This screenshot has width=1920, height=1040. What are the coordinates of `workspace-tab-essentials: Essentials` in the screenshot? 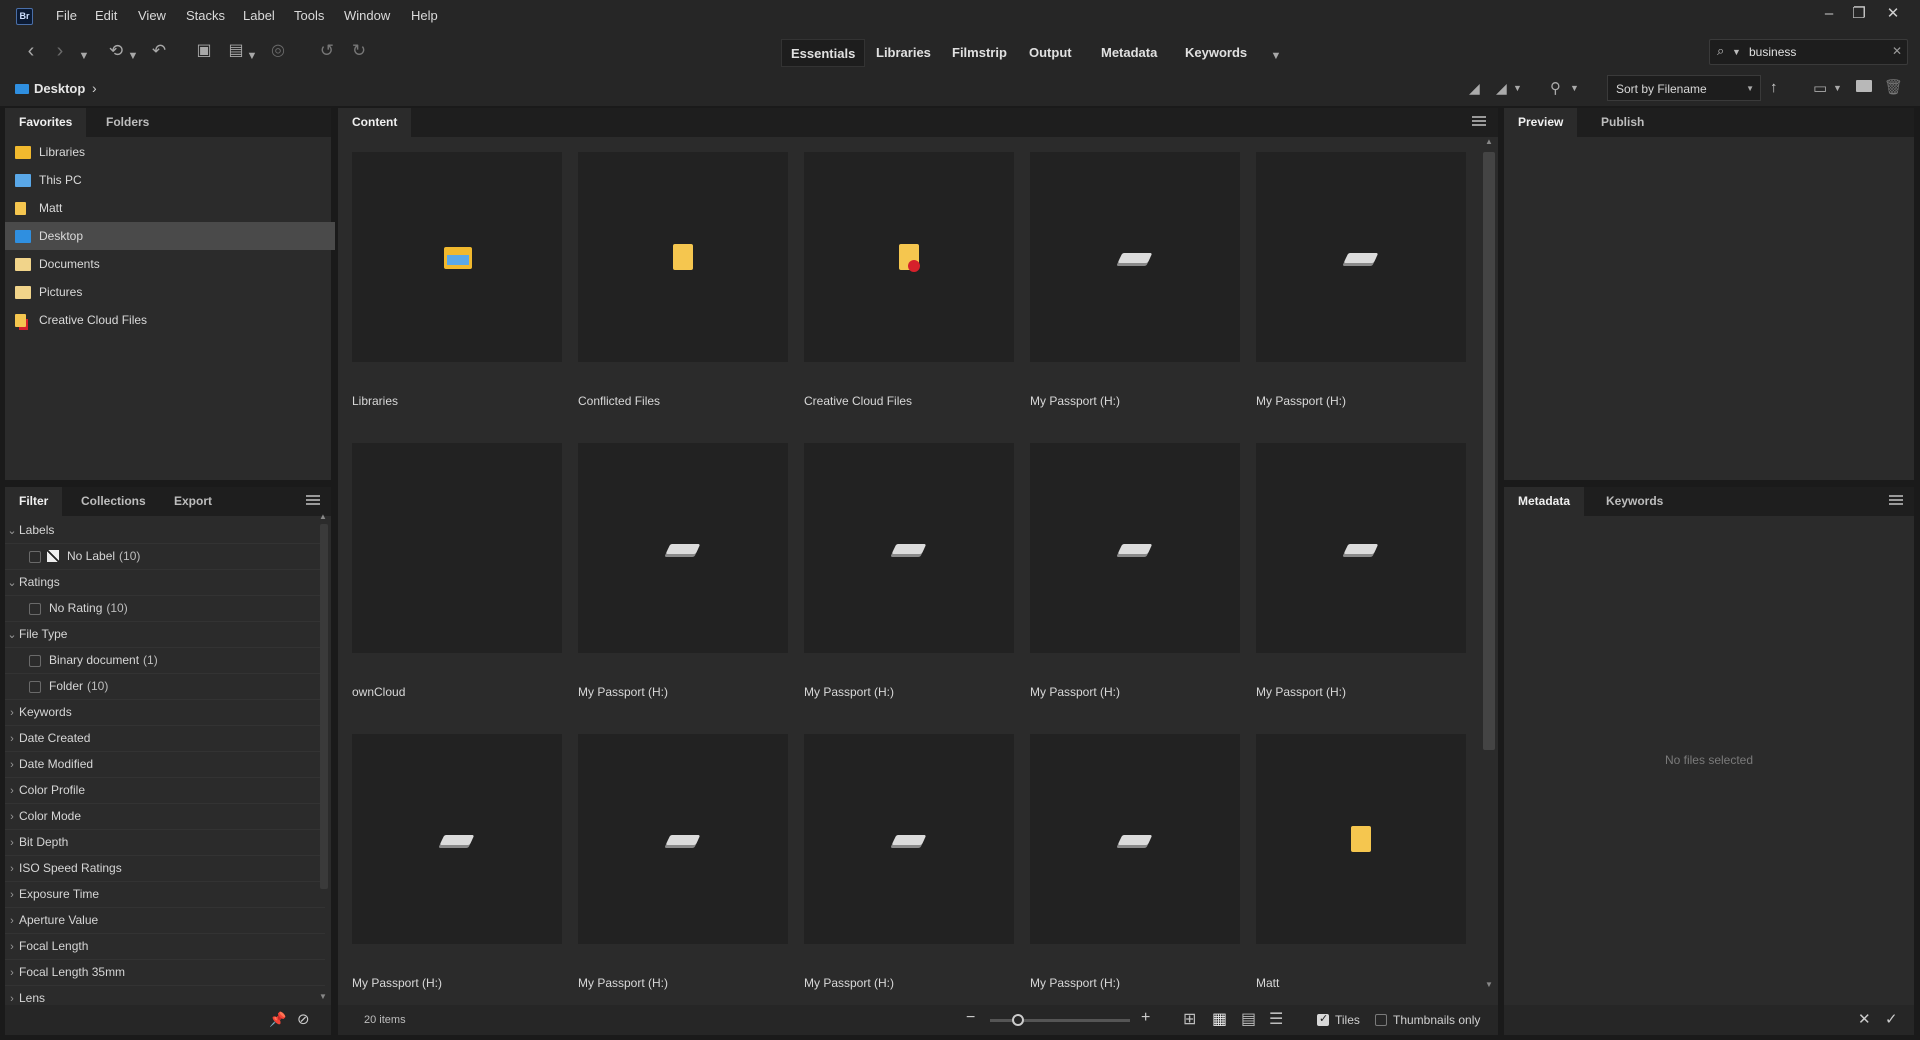 It's located at (823, 53).